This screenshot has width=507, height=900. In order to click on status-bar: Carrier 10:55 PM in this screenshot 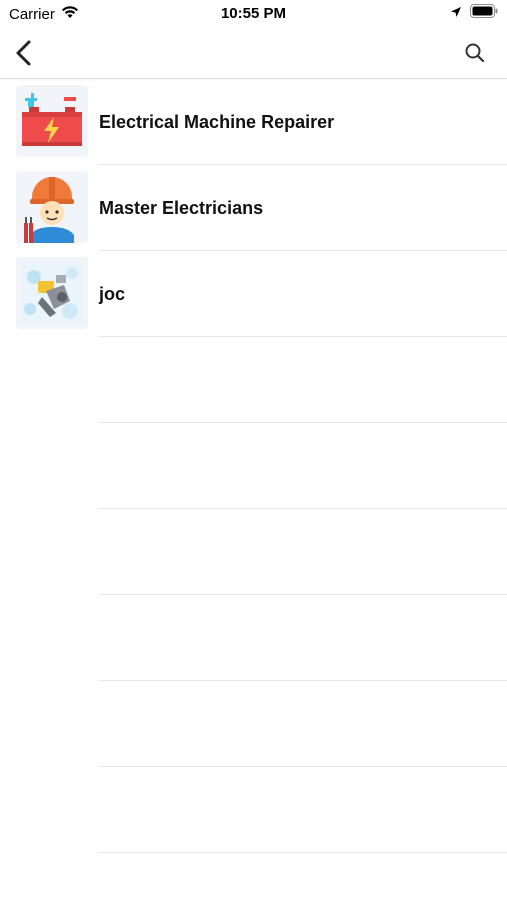, I will do `click(253, 14)`.